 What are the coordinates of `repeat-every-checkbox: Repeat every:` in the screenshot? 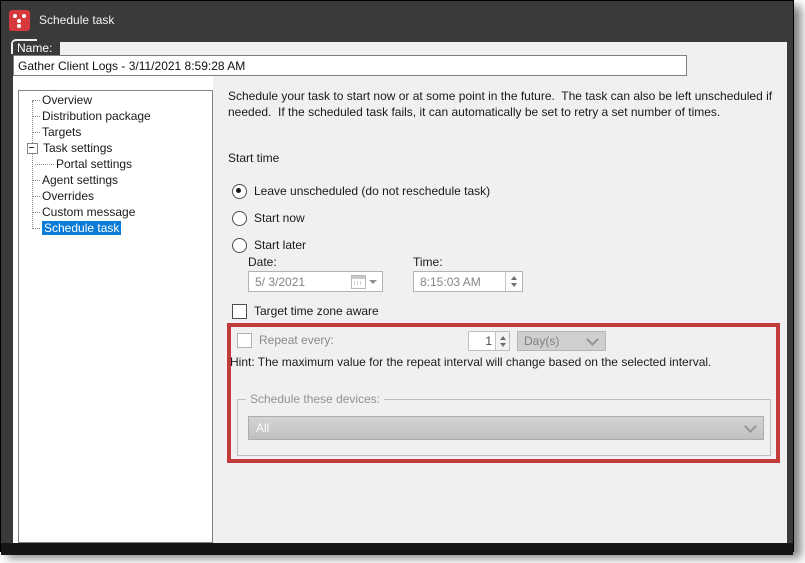 It's located at (285, 340).